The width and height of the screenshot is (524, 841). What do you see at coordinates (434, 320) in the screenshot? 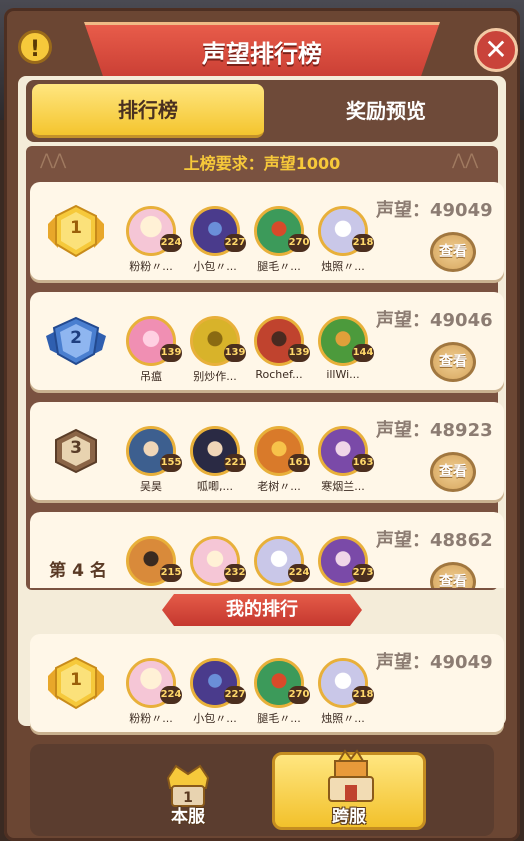
I see `prestige-value: 声望：49046` at bounding box center [434, 320].